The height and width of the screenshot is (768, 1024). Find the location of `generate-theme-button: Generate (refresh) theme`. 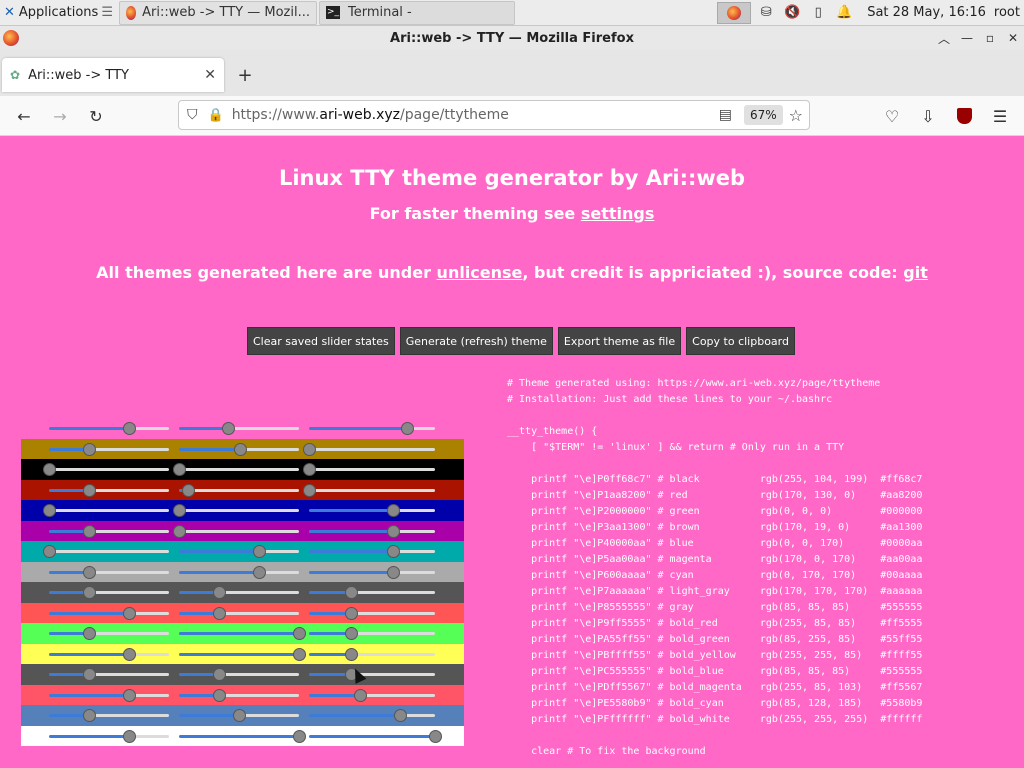

generate-theme-button: Generate (refresh) theme is located at coordinates (476, 341).